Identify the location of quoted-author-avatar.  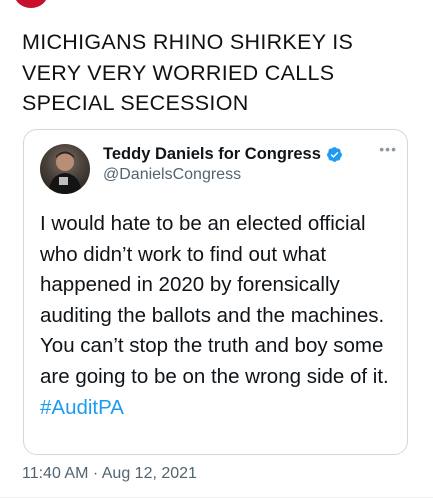
(65, 169).